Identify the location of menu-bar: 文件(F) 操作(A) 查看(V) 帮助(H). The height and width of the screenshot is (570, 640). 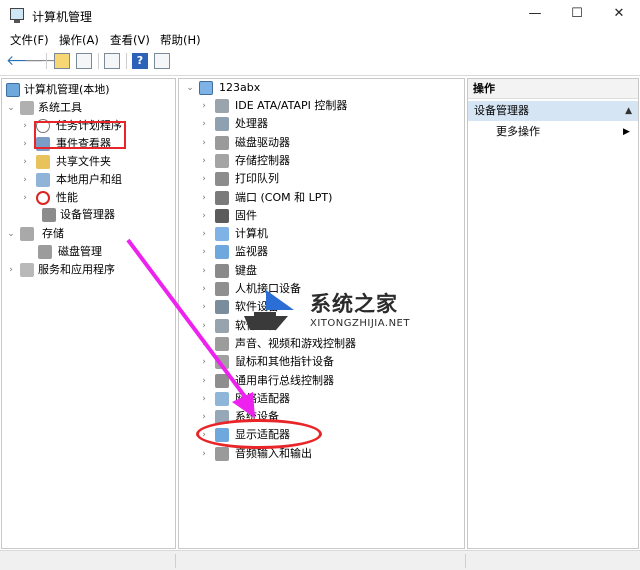
(320, 39).